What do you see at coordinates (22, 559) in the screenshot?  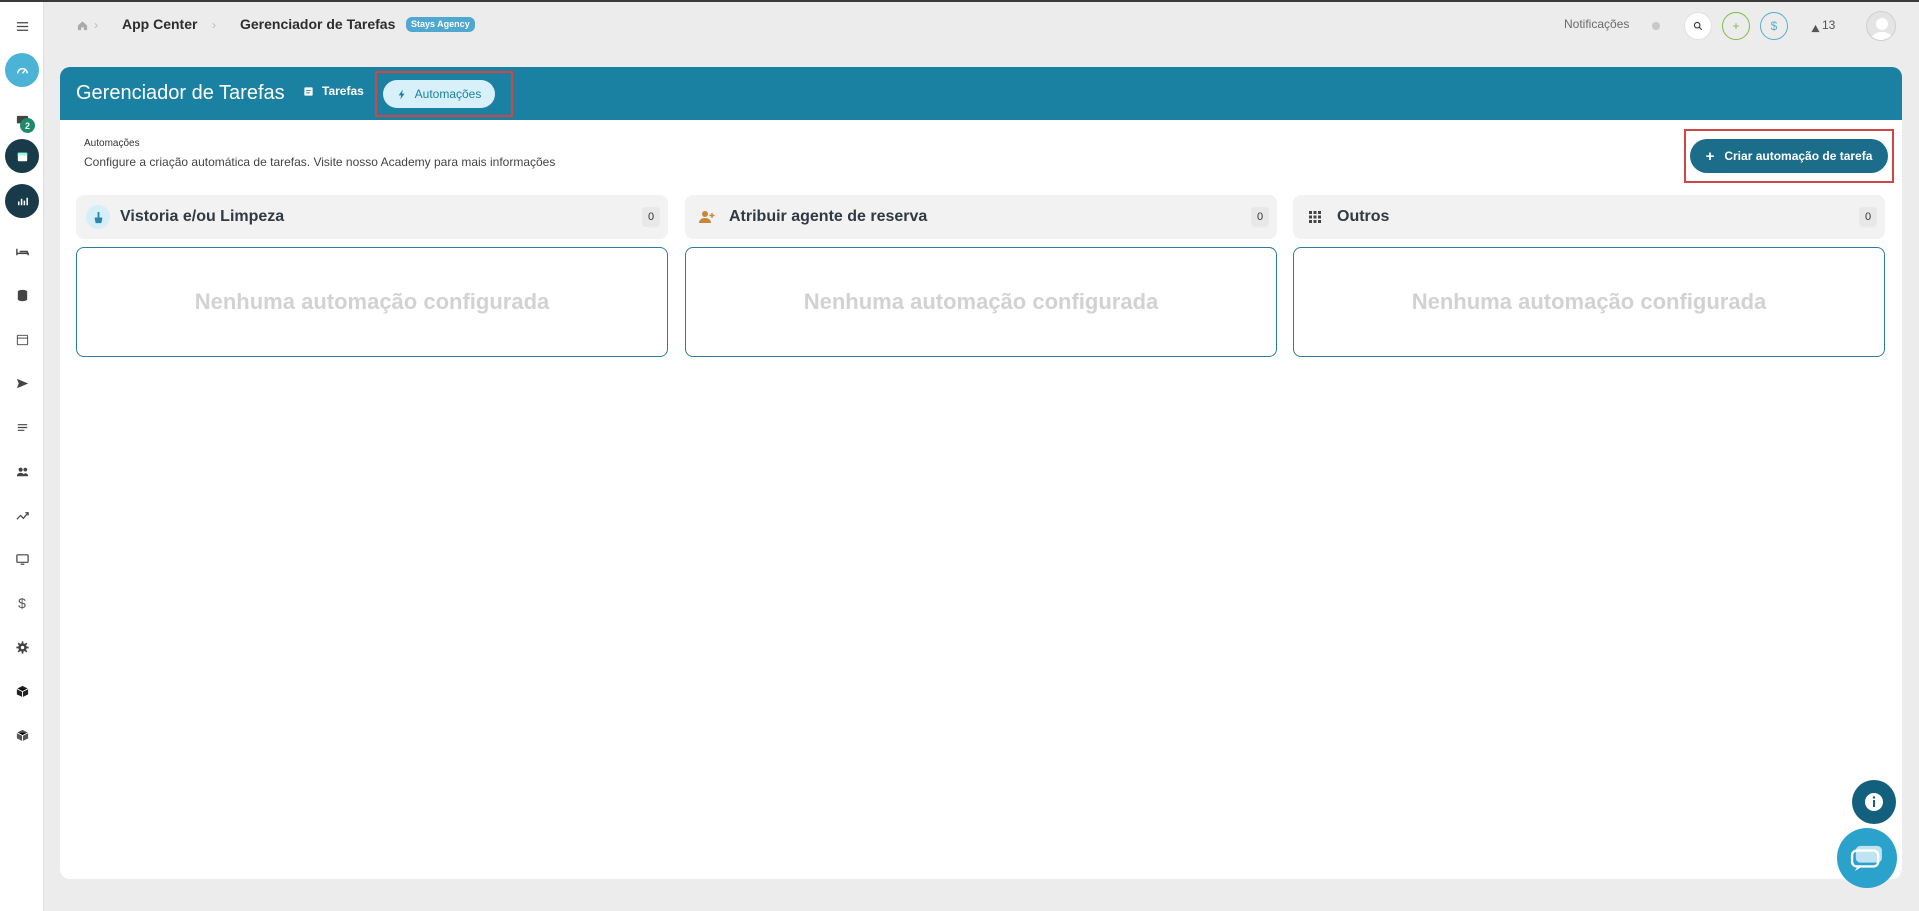 I see `monitor-icon` at bounding box center [22, 559].